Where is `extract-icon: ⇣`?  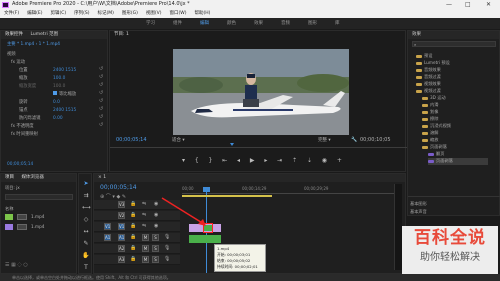
extract-icon: ⇣ is located at coordinates (309, 162).